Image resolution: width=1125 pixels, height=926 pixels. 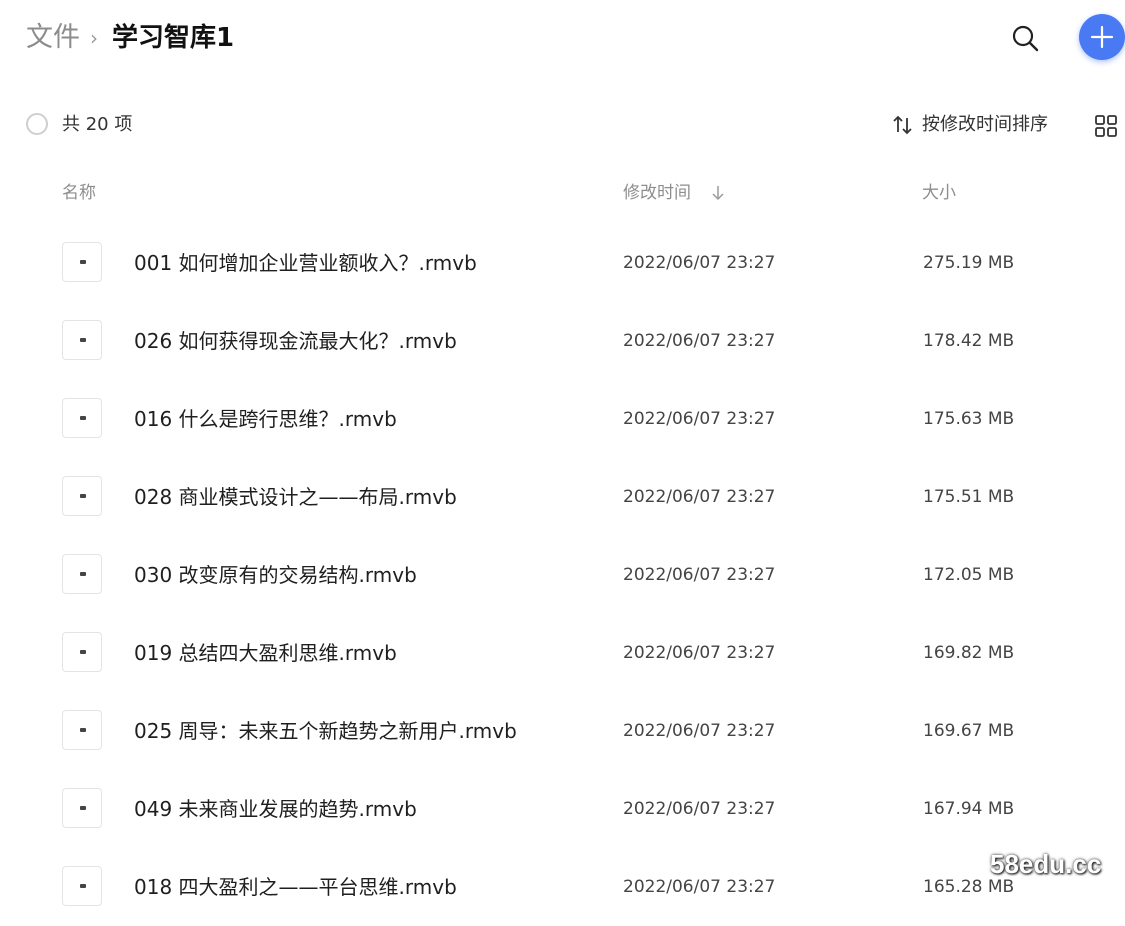 I want to click on file-name: 025 周导：未来五个新趋势之新用户.rmvb, so click(x=325, y=731).